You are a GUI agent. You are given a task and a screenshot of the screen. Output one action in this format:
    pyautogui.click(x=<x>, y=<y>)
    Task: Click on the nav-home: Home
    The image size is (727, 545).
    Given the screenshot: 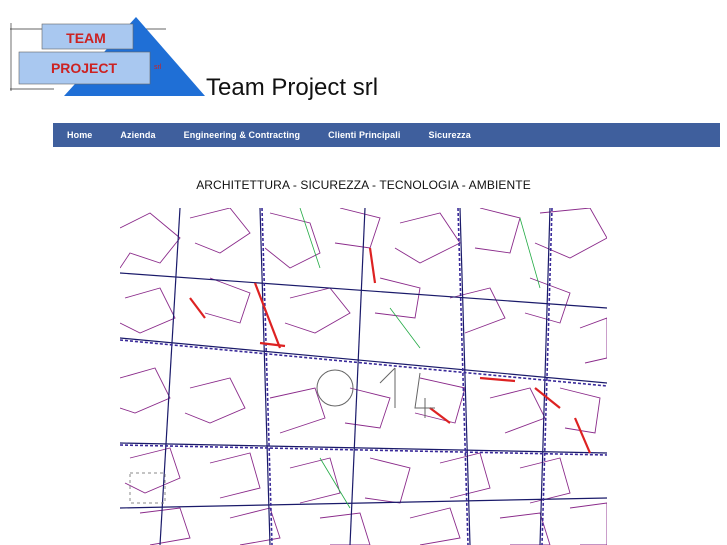 What is the action you would take?
    pyautogui.click(x=79, y=135)
    